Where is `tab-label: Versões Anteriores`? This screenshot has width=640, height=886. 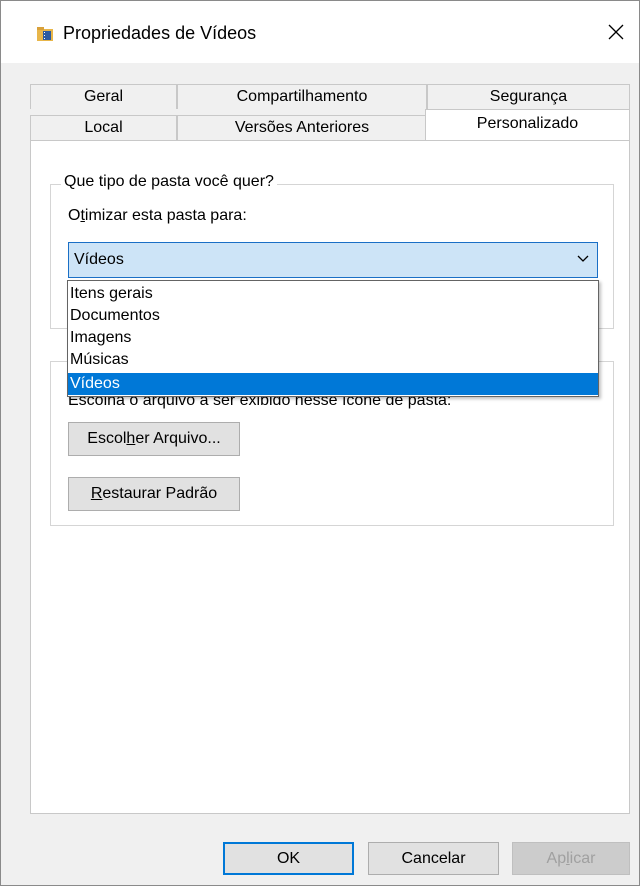 tab-label: Versões Anteriores is located at coordinates (302, 127).